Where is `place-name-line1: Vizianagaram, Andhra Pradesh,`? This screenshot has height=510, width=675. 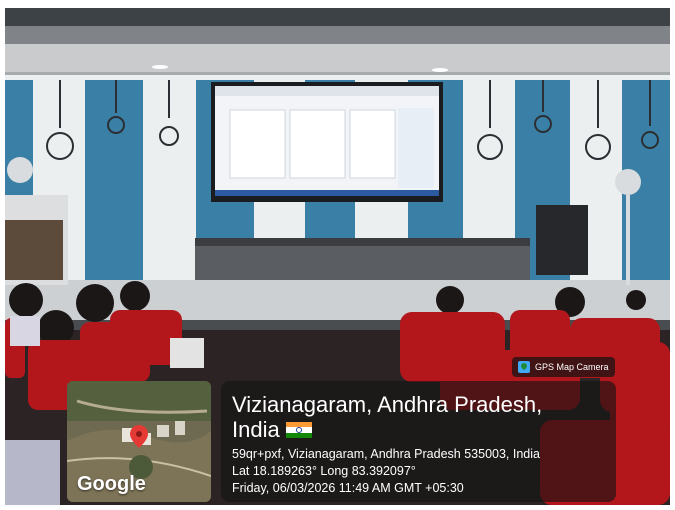
place-name-line1: Vizianagaram, Andhra Pradesh, is located at coordinates (387, 404).